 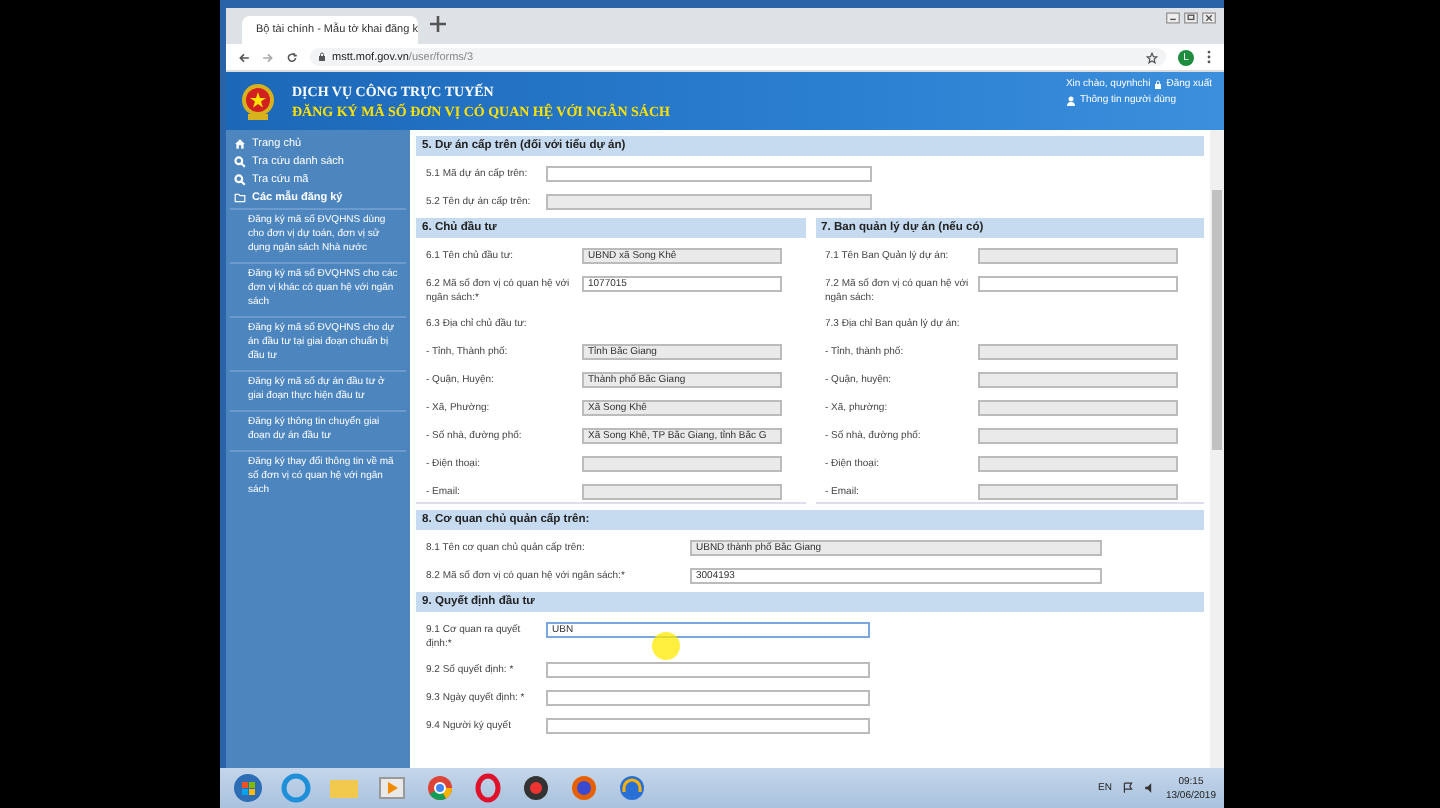 What do you see at coordinates (240, 198) in the screenshot?
I see `folder-icon` at bounding box center [240, 198].